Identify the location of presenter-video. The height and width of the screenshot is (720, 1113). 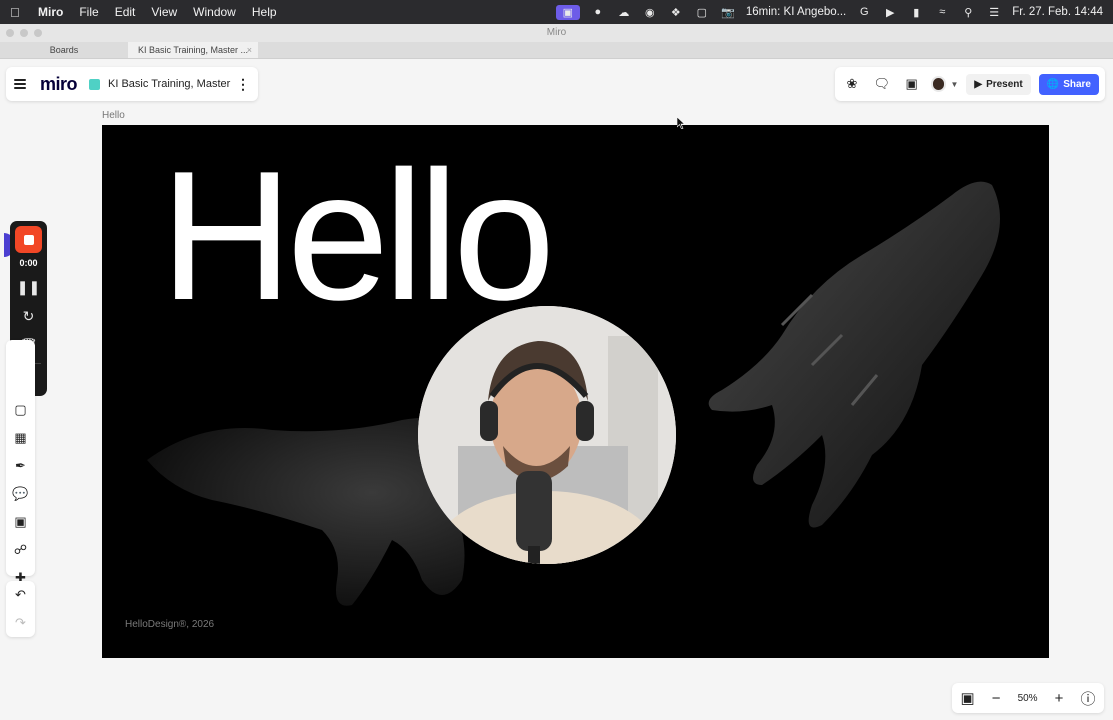
(547, 435).